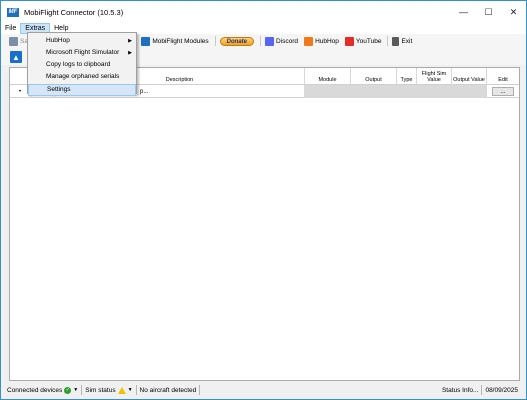  I want to click on menu-item-msfs-label: Microsoft Flight Simulator, so click(83, 52).